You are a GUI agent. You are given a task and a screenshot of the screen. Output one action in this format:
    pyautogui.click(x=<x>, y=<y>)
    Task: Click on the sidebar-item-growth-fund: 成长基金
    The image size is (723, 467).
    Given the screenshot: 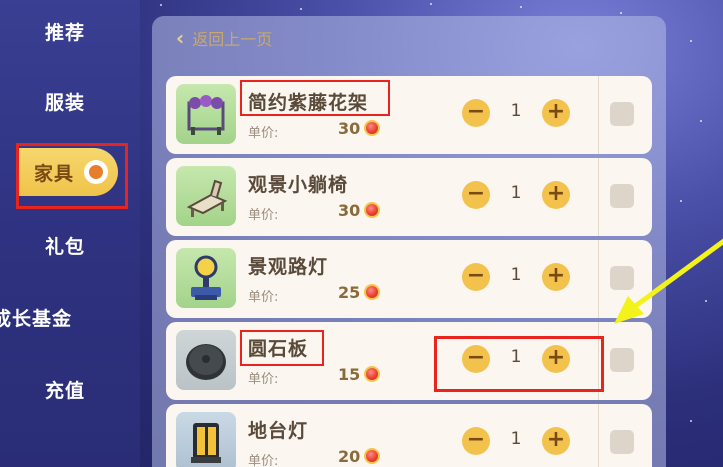 What is the action you would take?
    pyautogui.click(x=61, y=317)
    